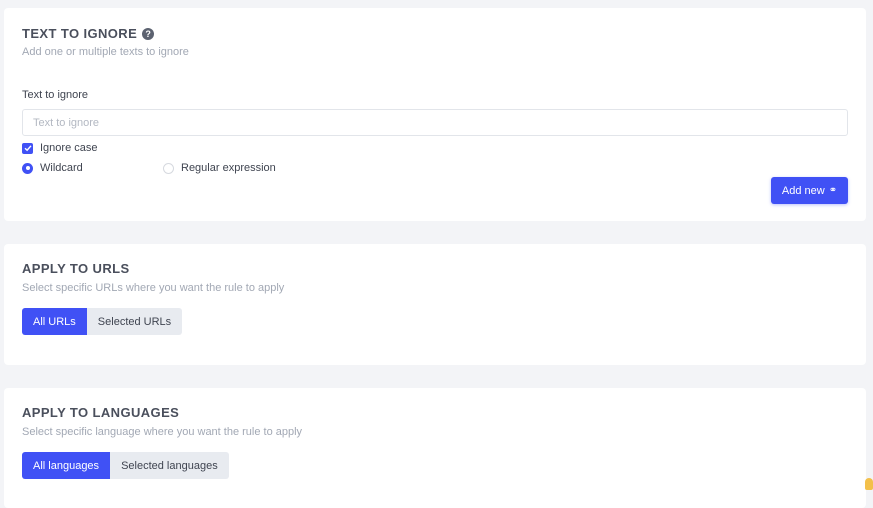  Describe the element at coordinates (66, 465) in the screenshot. I see `all-languages-button: All languages` at that location.